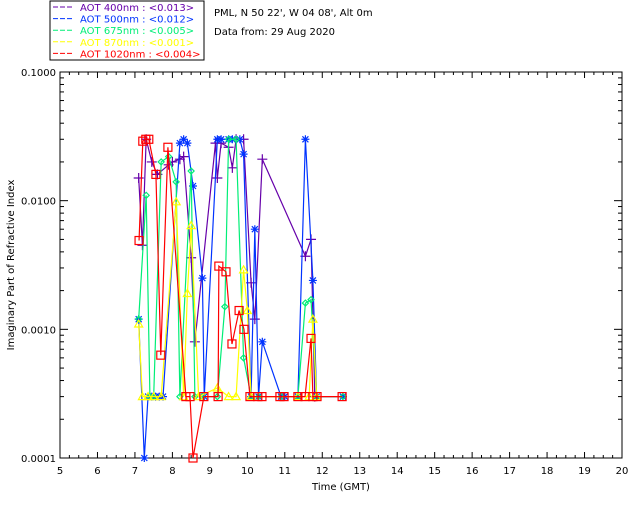 This screenshot has height=512, width=640. Describe the element at coordinates (293, 13) in the screenshot. I see `annotation-site: PML, N 50 22', W 04 08', Alt 0m` at that location.